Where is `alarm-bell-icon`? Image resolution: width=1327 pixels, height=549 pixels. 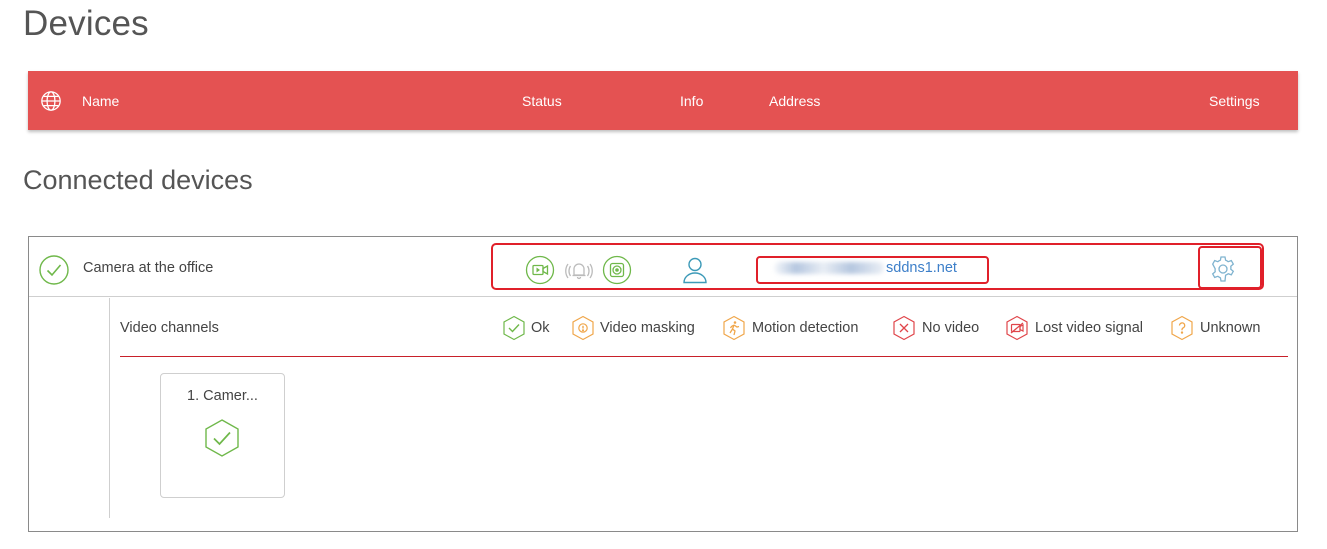 alarm-bell-icon is located at coordinates (579, 270).